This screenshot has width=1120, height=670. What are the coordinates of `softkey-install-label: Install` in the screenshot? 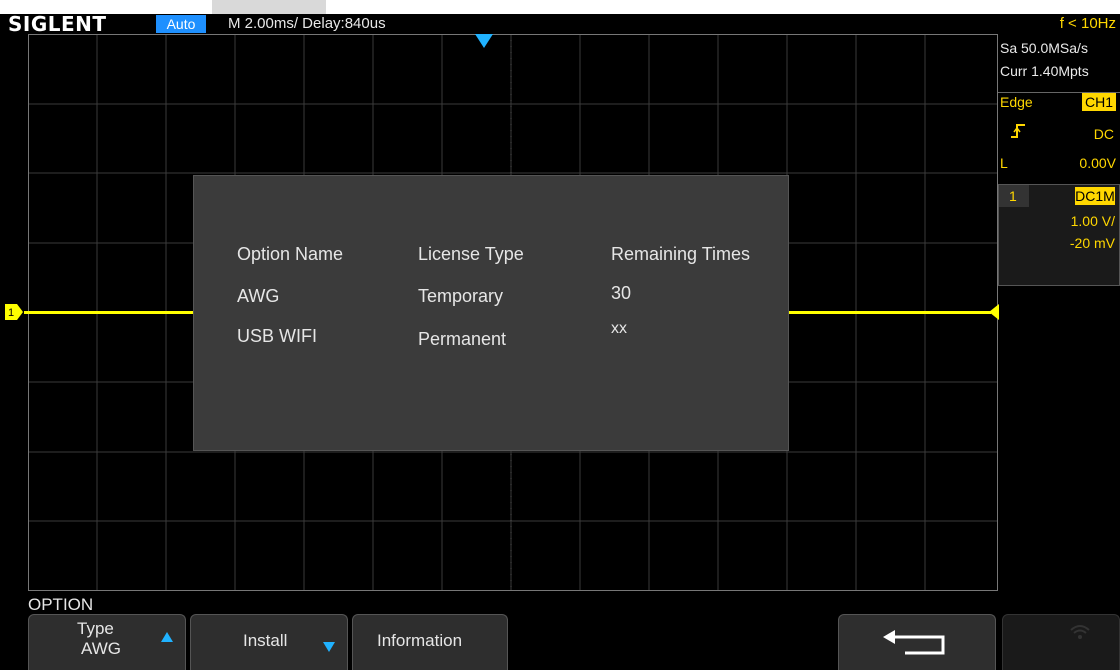 It's located at (265, 640).